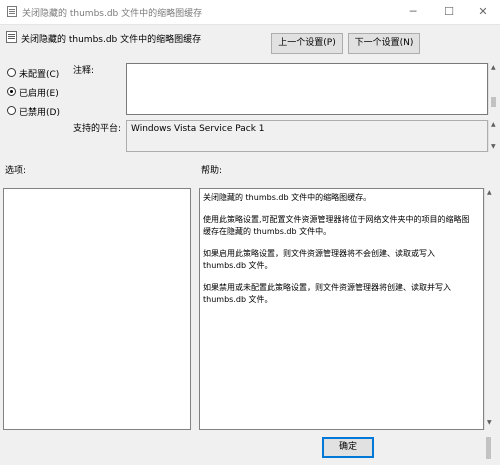 This screenshot has height=465, width=500. What do you see at coordinates (212, 171) in the screenshot?
I see `help-label: 帮助:` at bounding box center [212, 171].